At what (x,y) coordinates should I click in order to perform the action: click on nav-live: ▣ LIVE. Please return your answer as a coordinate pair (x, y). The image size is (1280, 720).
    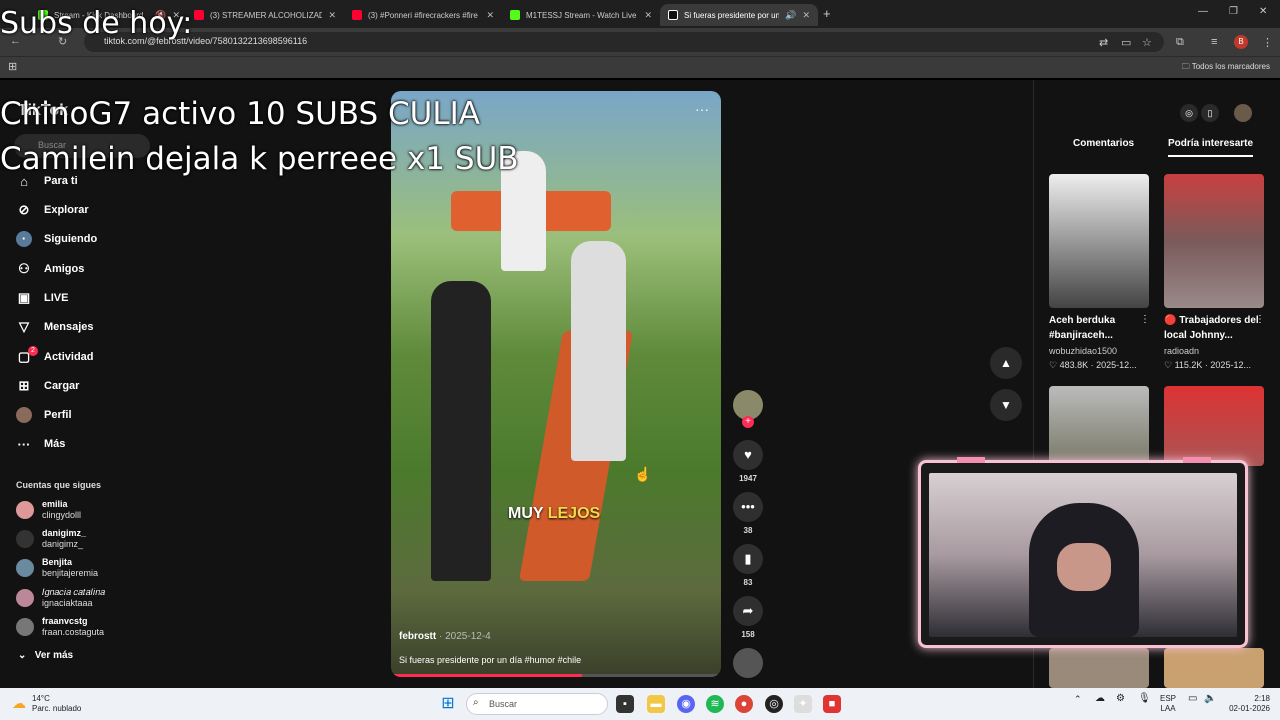
    Looking at the image, I should click on (42, 298).